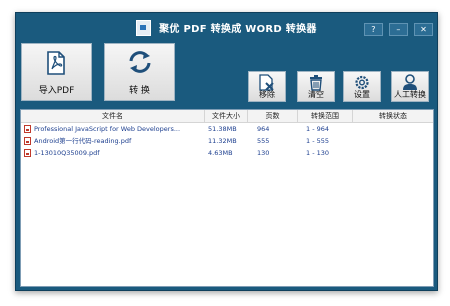  What do you see at coordinates (263, 153) in the screenshot?
I see `row-page-count: 130` at bounding box center [263, 153].